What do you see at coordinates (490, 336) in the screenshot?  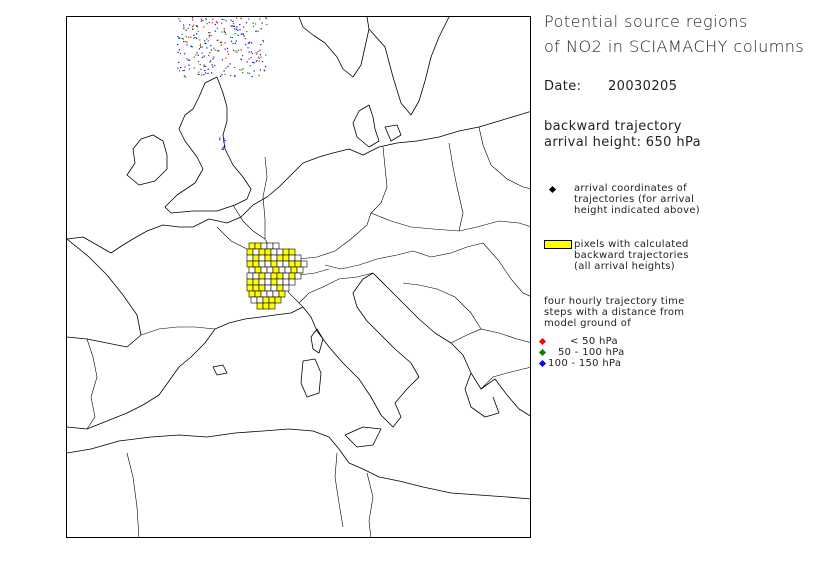 I see `border-balkans-south` at bounding box center [490, 336].